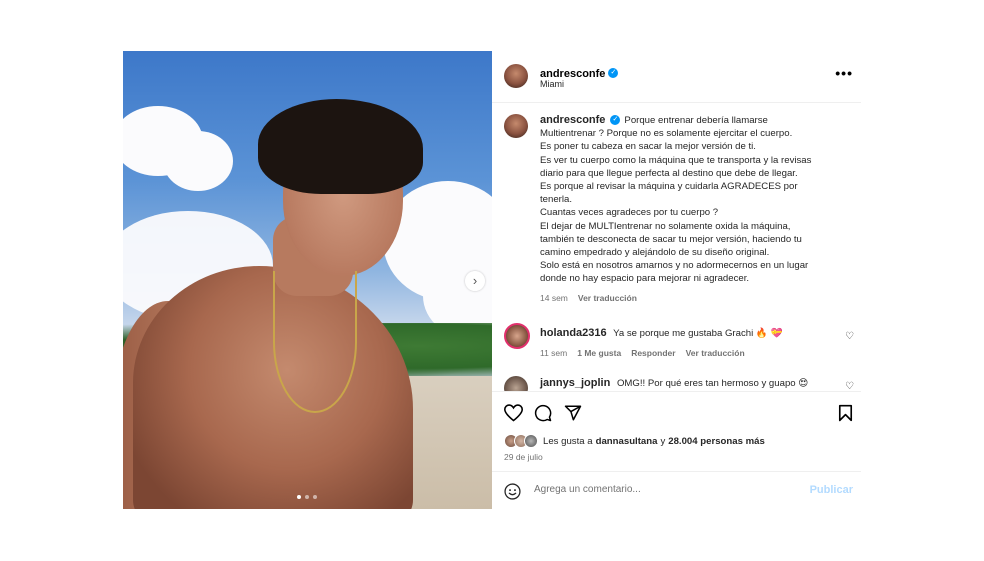 Image resolution: width=984 pixels, height=561 pixels. Describe the element at coordinates (676, 411) in the screenshot. I see `post-actions-bar` at that location.